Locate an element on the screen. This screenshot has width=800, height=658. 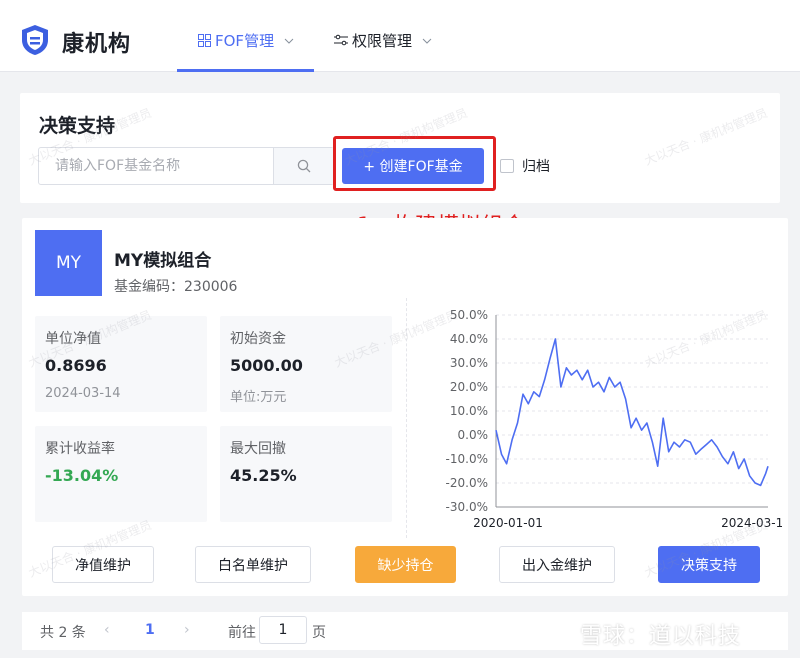
y-tick-label: -20.0% is located at coordinates (467, 483).